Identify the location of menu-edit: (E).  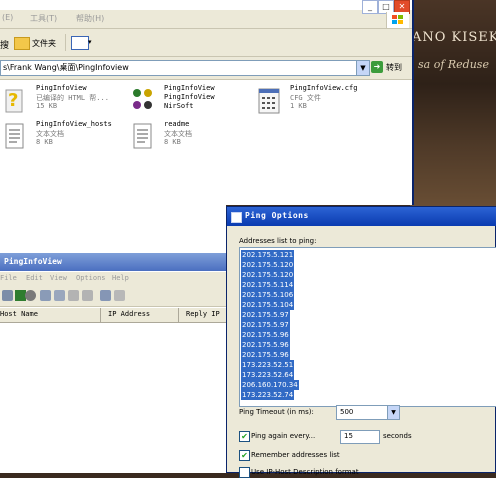
(7, 17).